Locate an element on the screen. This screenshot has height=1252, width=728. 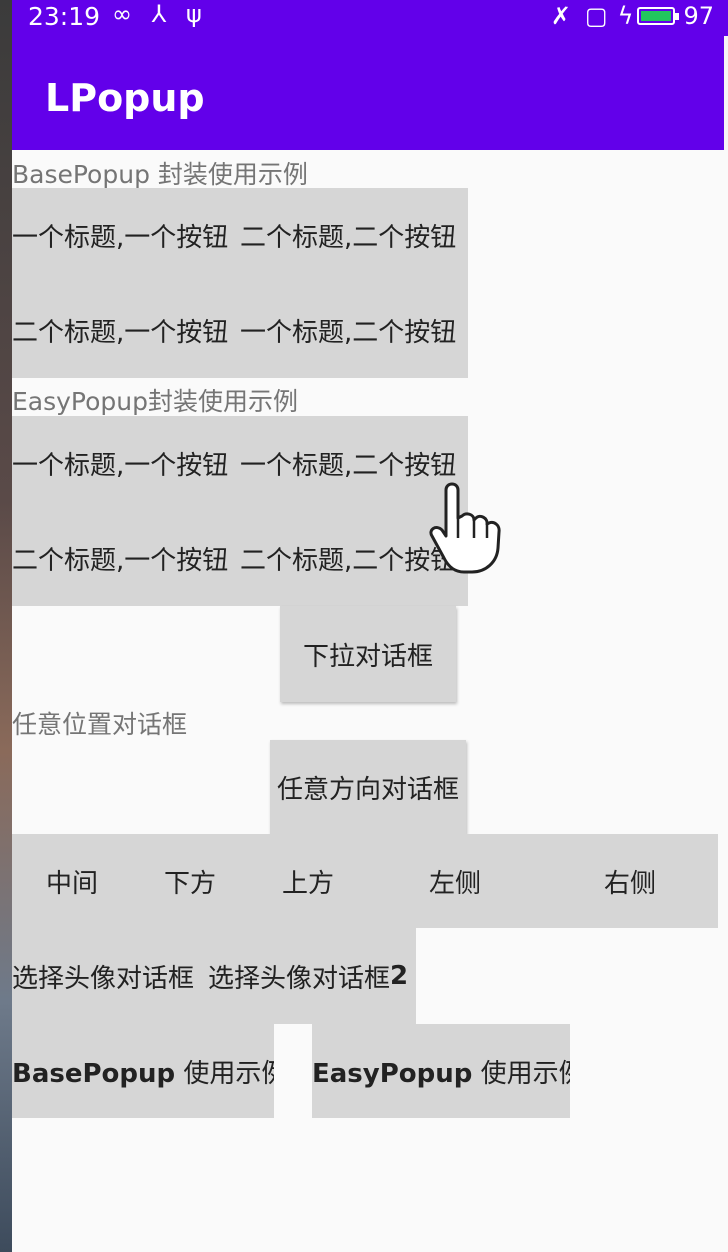
base-one-title-one-button: 一个标题,一个按钮 is located at coordinates (126, 235).